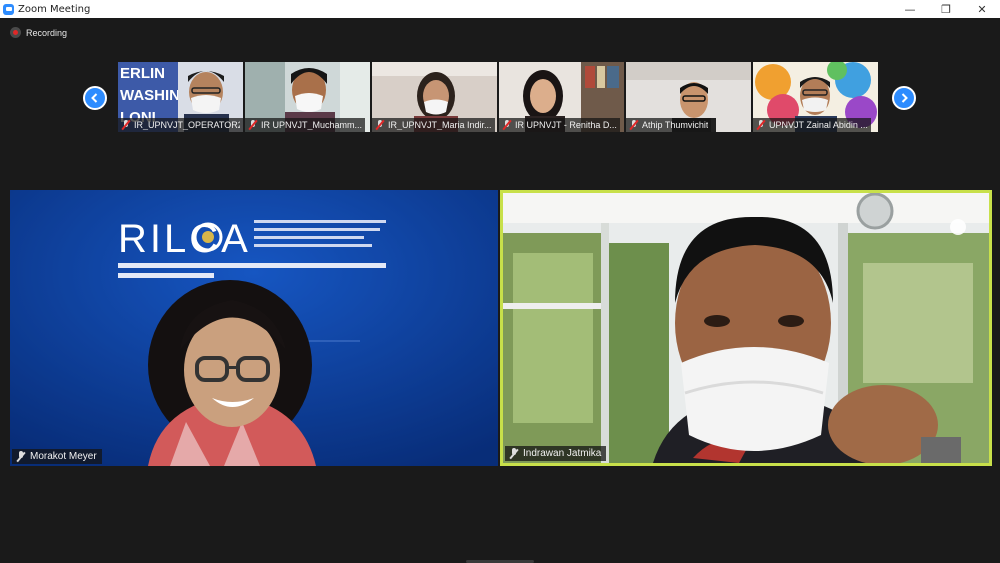  I want to click on recording-indicator: Recording, so click(38, 32).